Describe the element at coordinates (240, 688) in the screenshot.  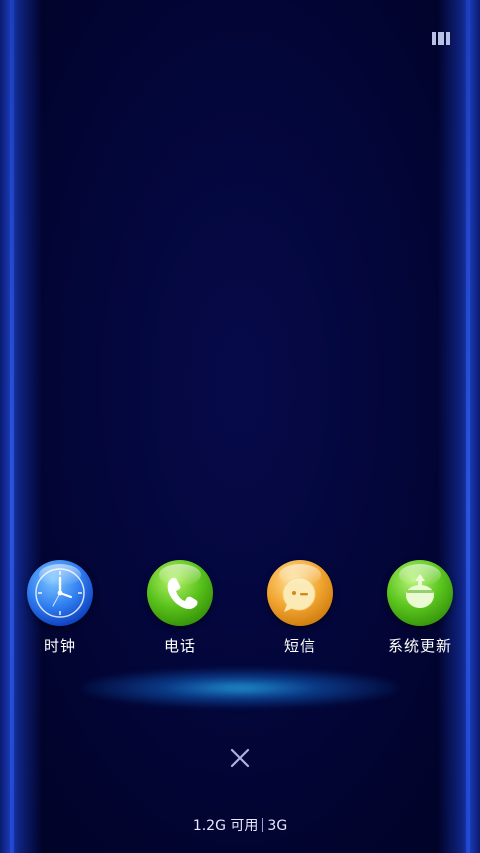
I see `selection-glow` at that location.